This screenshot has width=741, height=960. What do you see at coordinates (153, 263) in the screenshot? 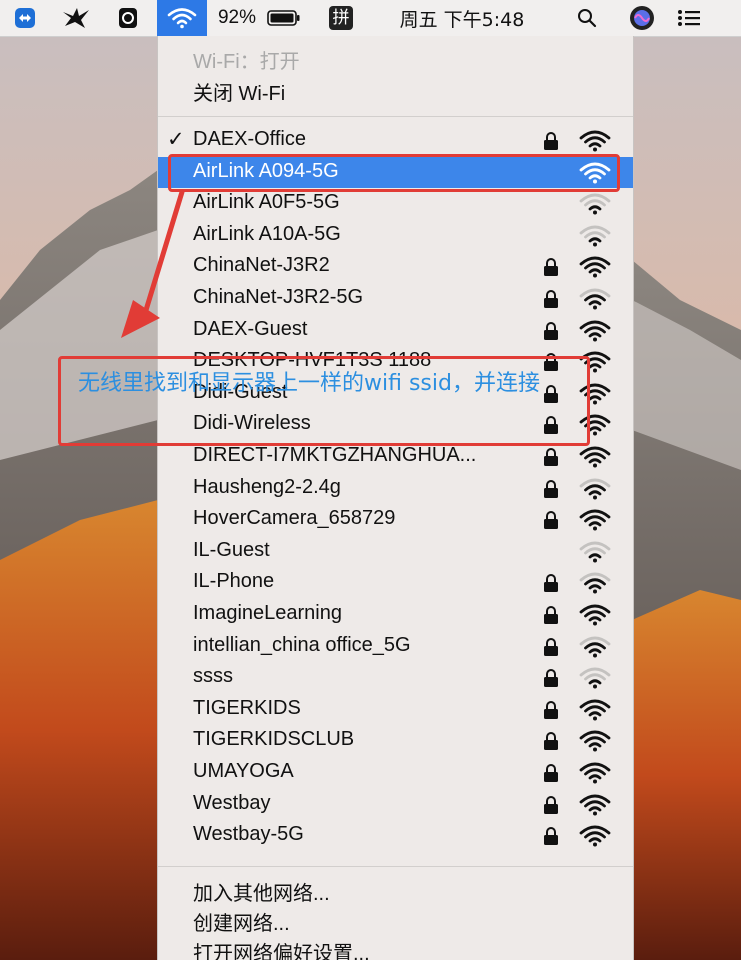
I see `annotation-arrow-icon` at bounding box center [153, 263].